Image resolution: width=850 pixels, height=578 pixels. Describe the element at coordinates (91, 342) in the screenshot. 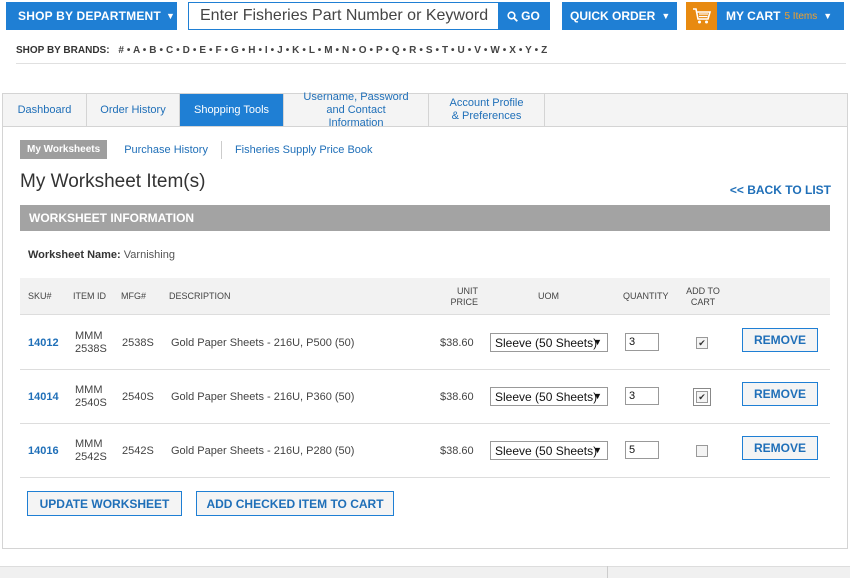

I see `item-id: MMM 2538S` at that location.